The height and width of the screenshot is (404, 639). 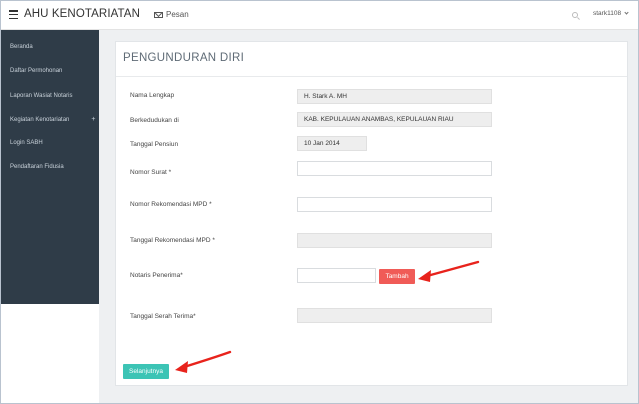 I want to click on user-menu: stark1108, so click(x=611, y=13).